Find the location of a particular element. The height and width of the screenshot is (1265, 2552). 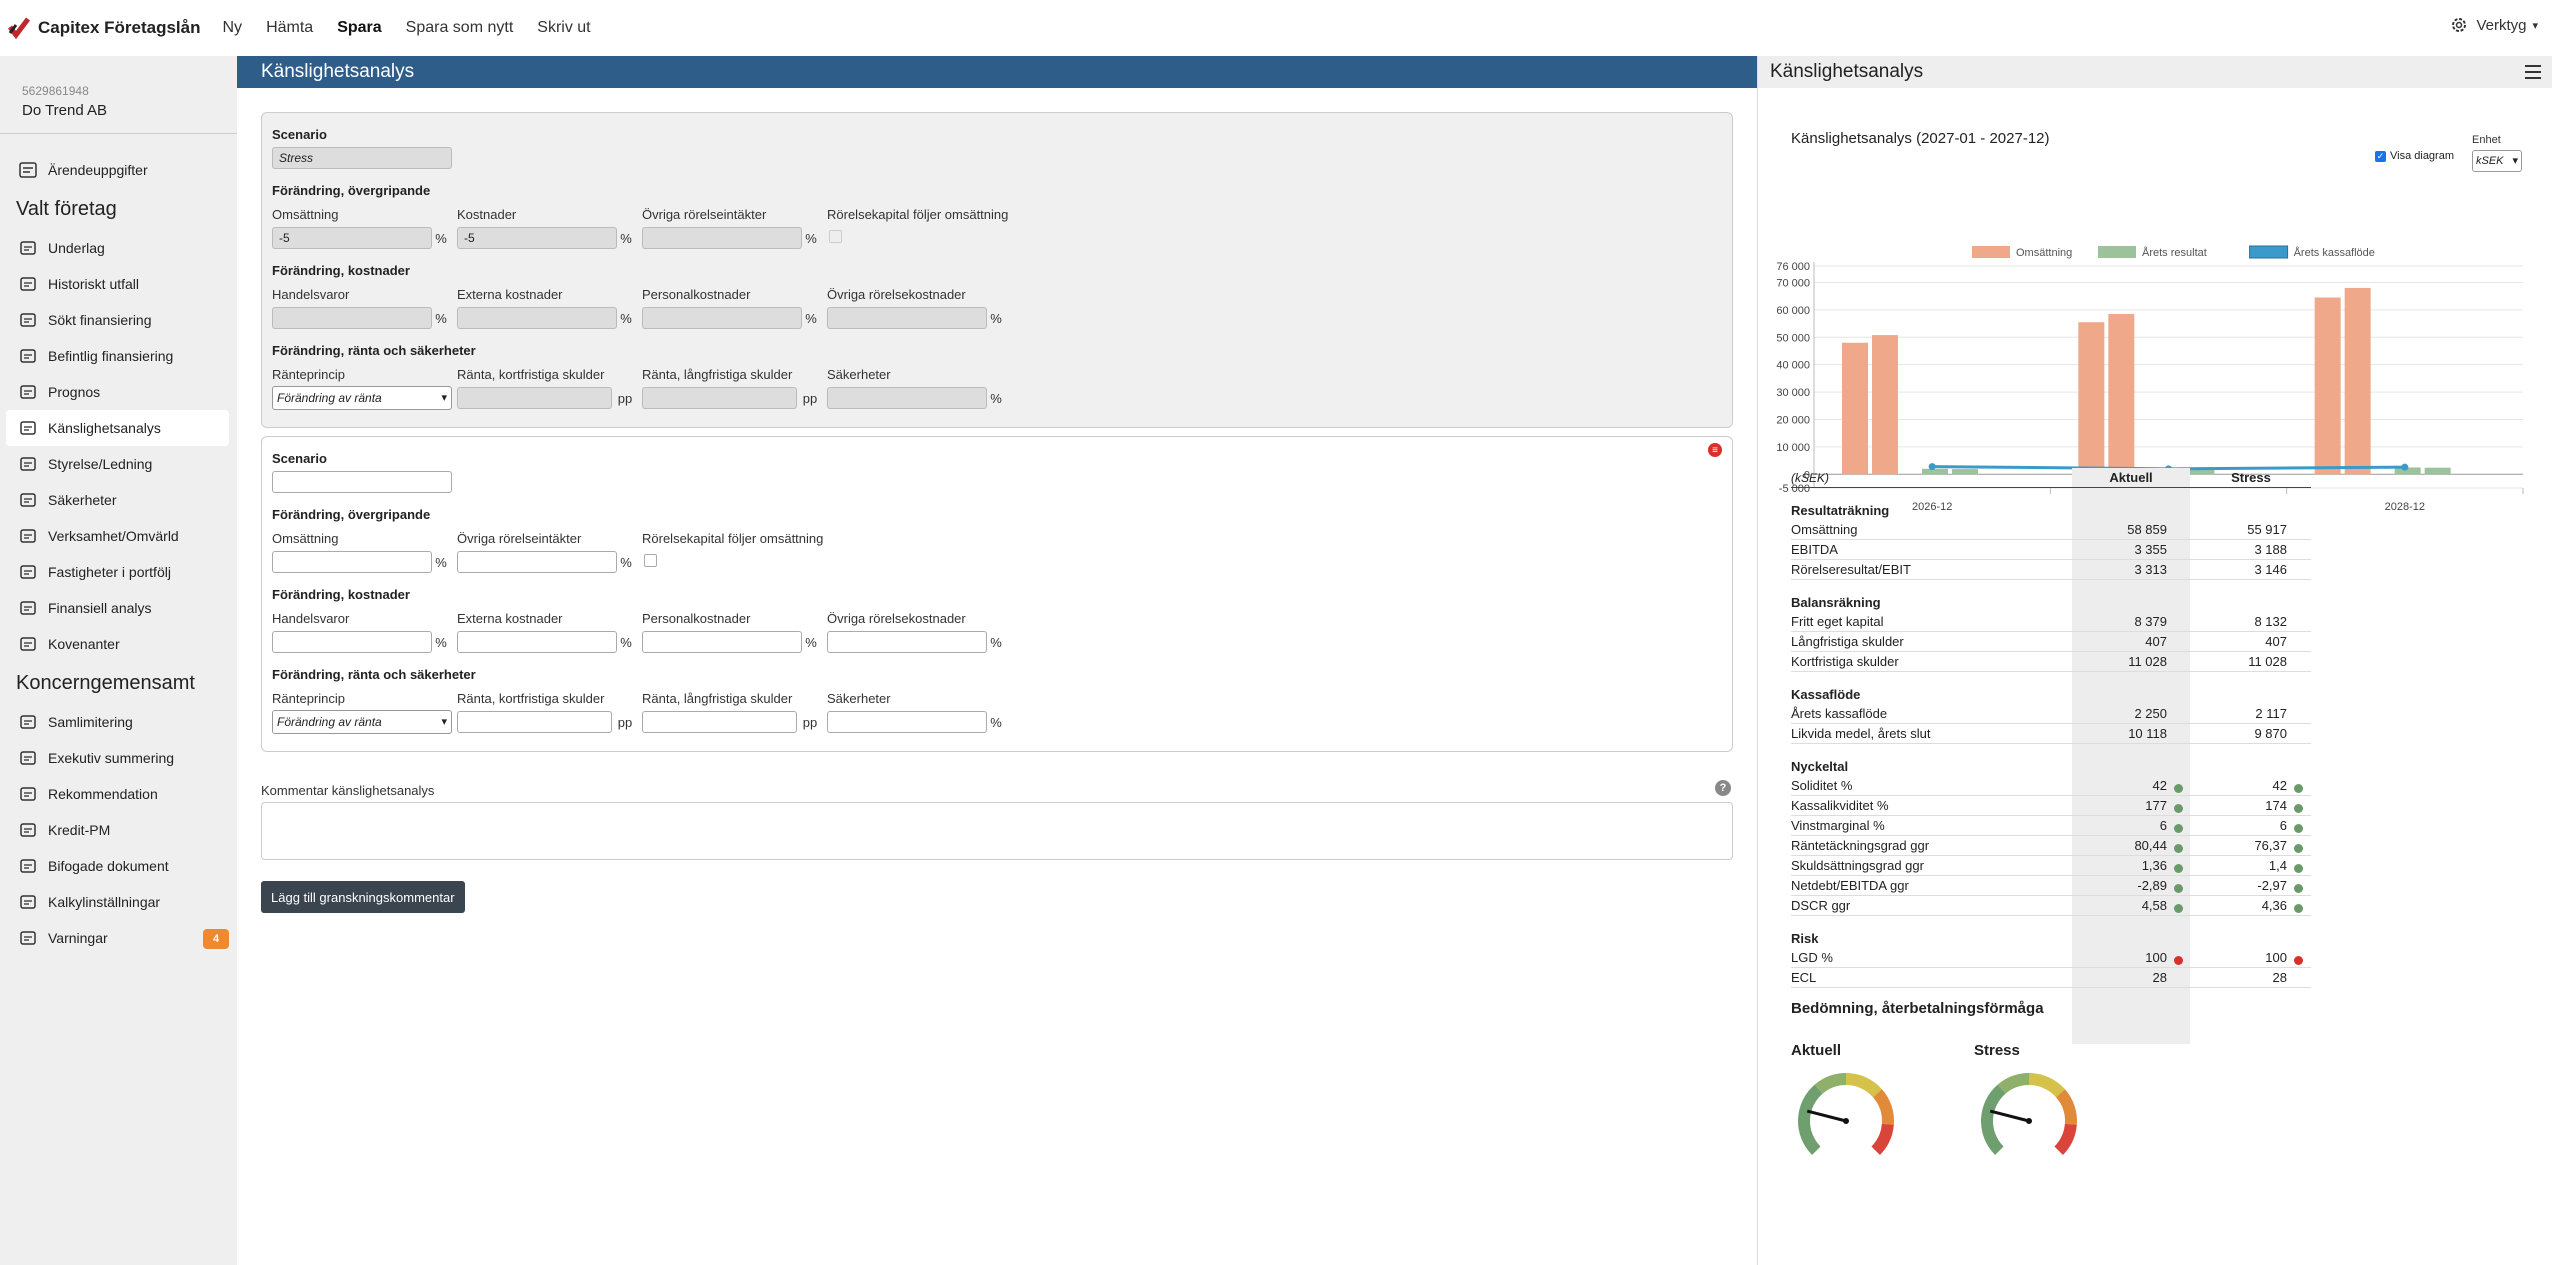

sidebar-item-varningar: Varningar 4 is located at coordinates (118, 938).